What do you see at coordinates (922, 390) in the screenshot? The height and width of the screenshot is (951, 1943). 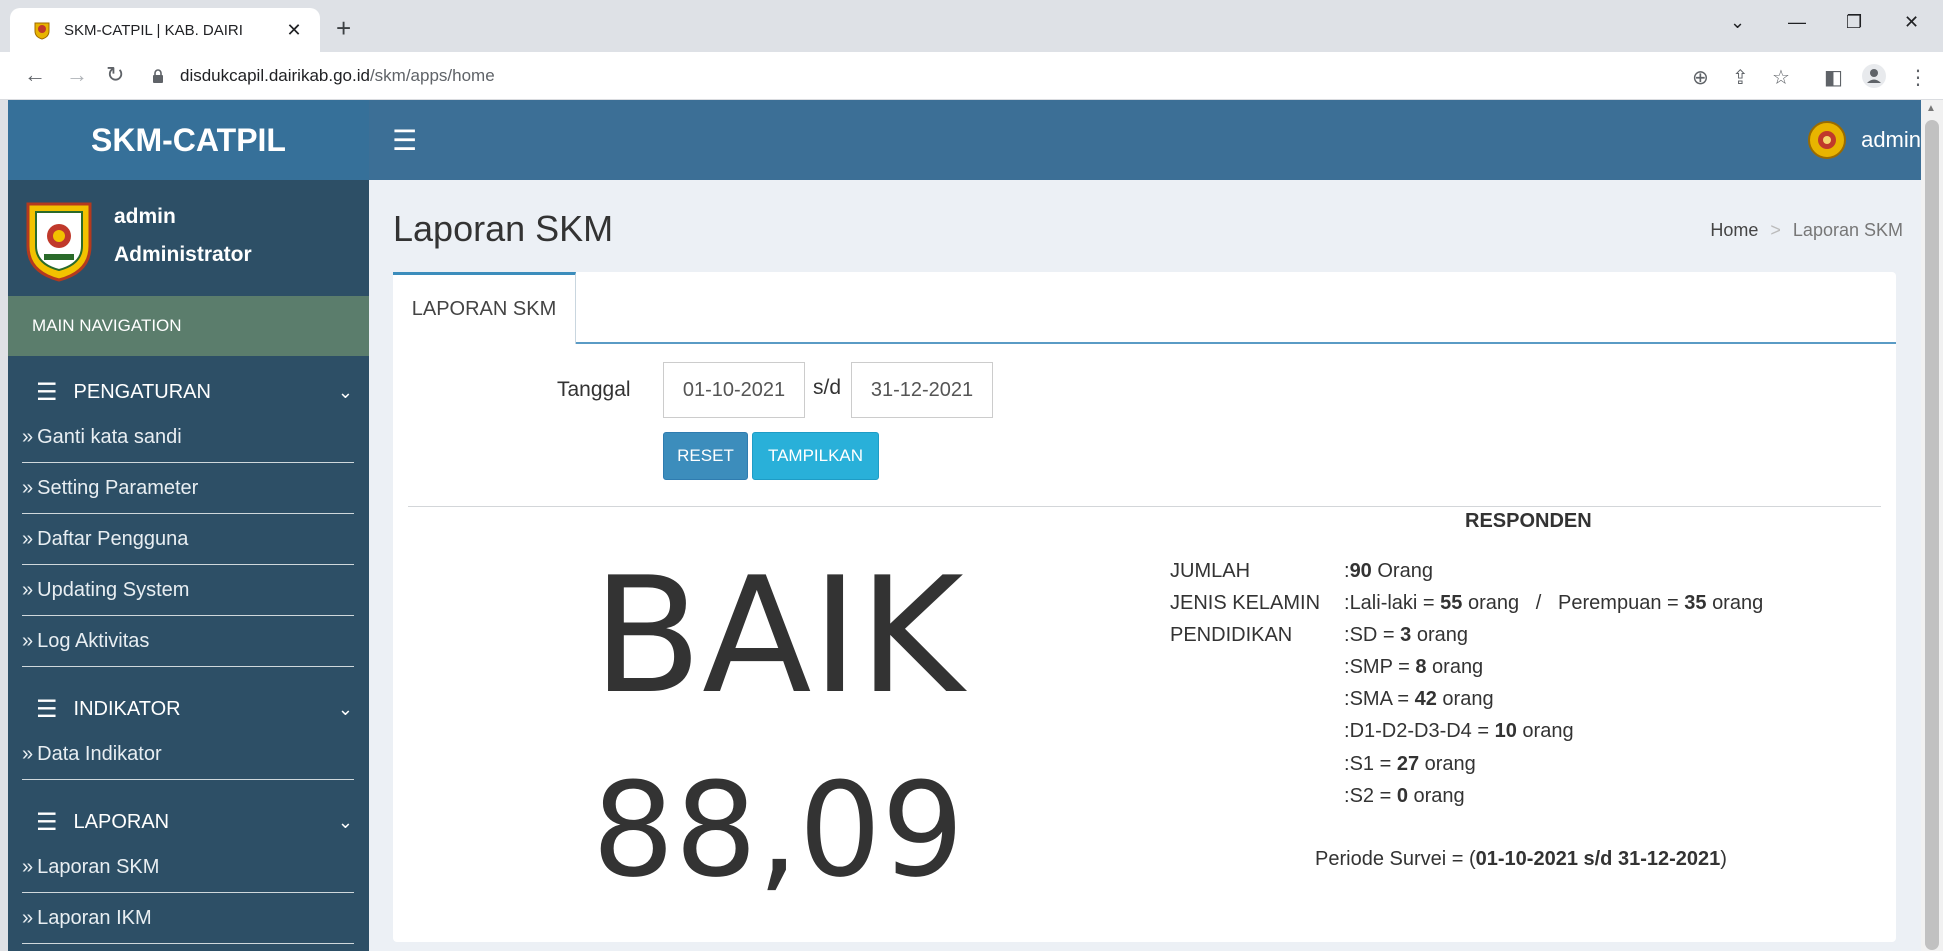 I see `date-to-field` at bounding box center [922, 390].